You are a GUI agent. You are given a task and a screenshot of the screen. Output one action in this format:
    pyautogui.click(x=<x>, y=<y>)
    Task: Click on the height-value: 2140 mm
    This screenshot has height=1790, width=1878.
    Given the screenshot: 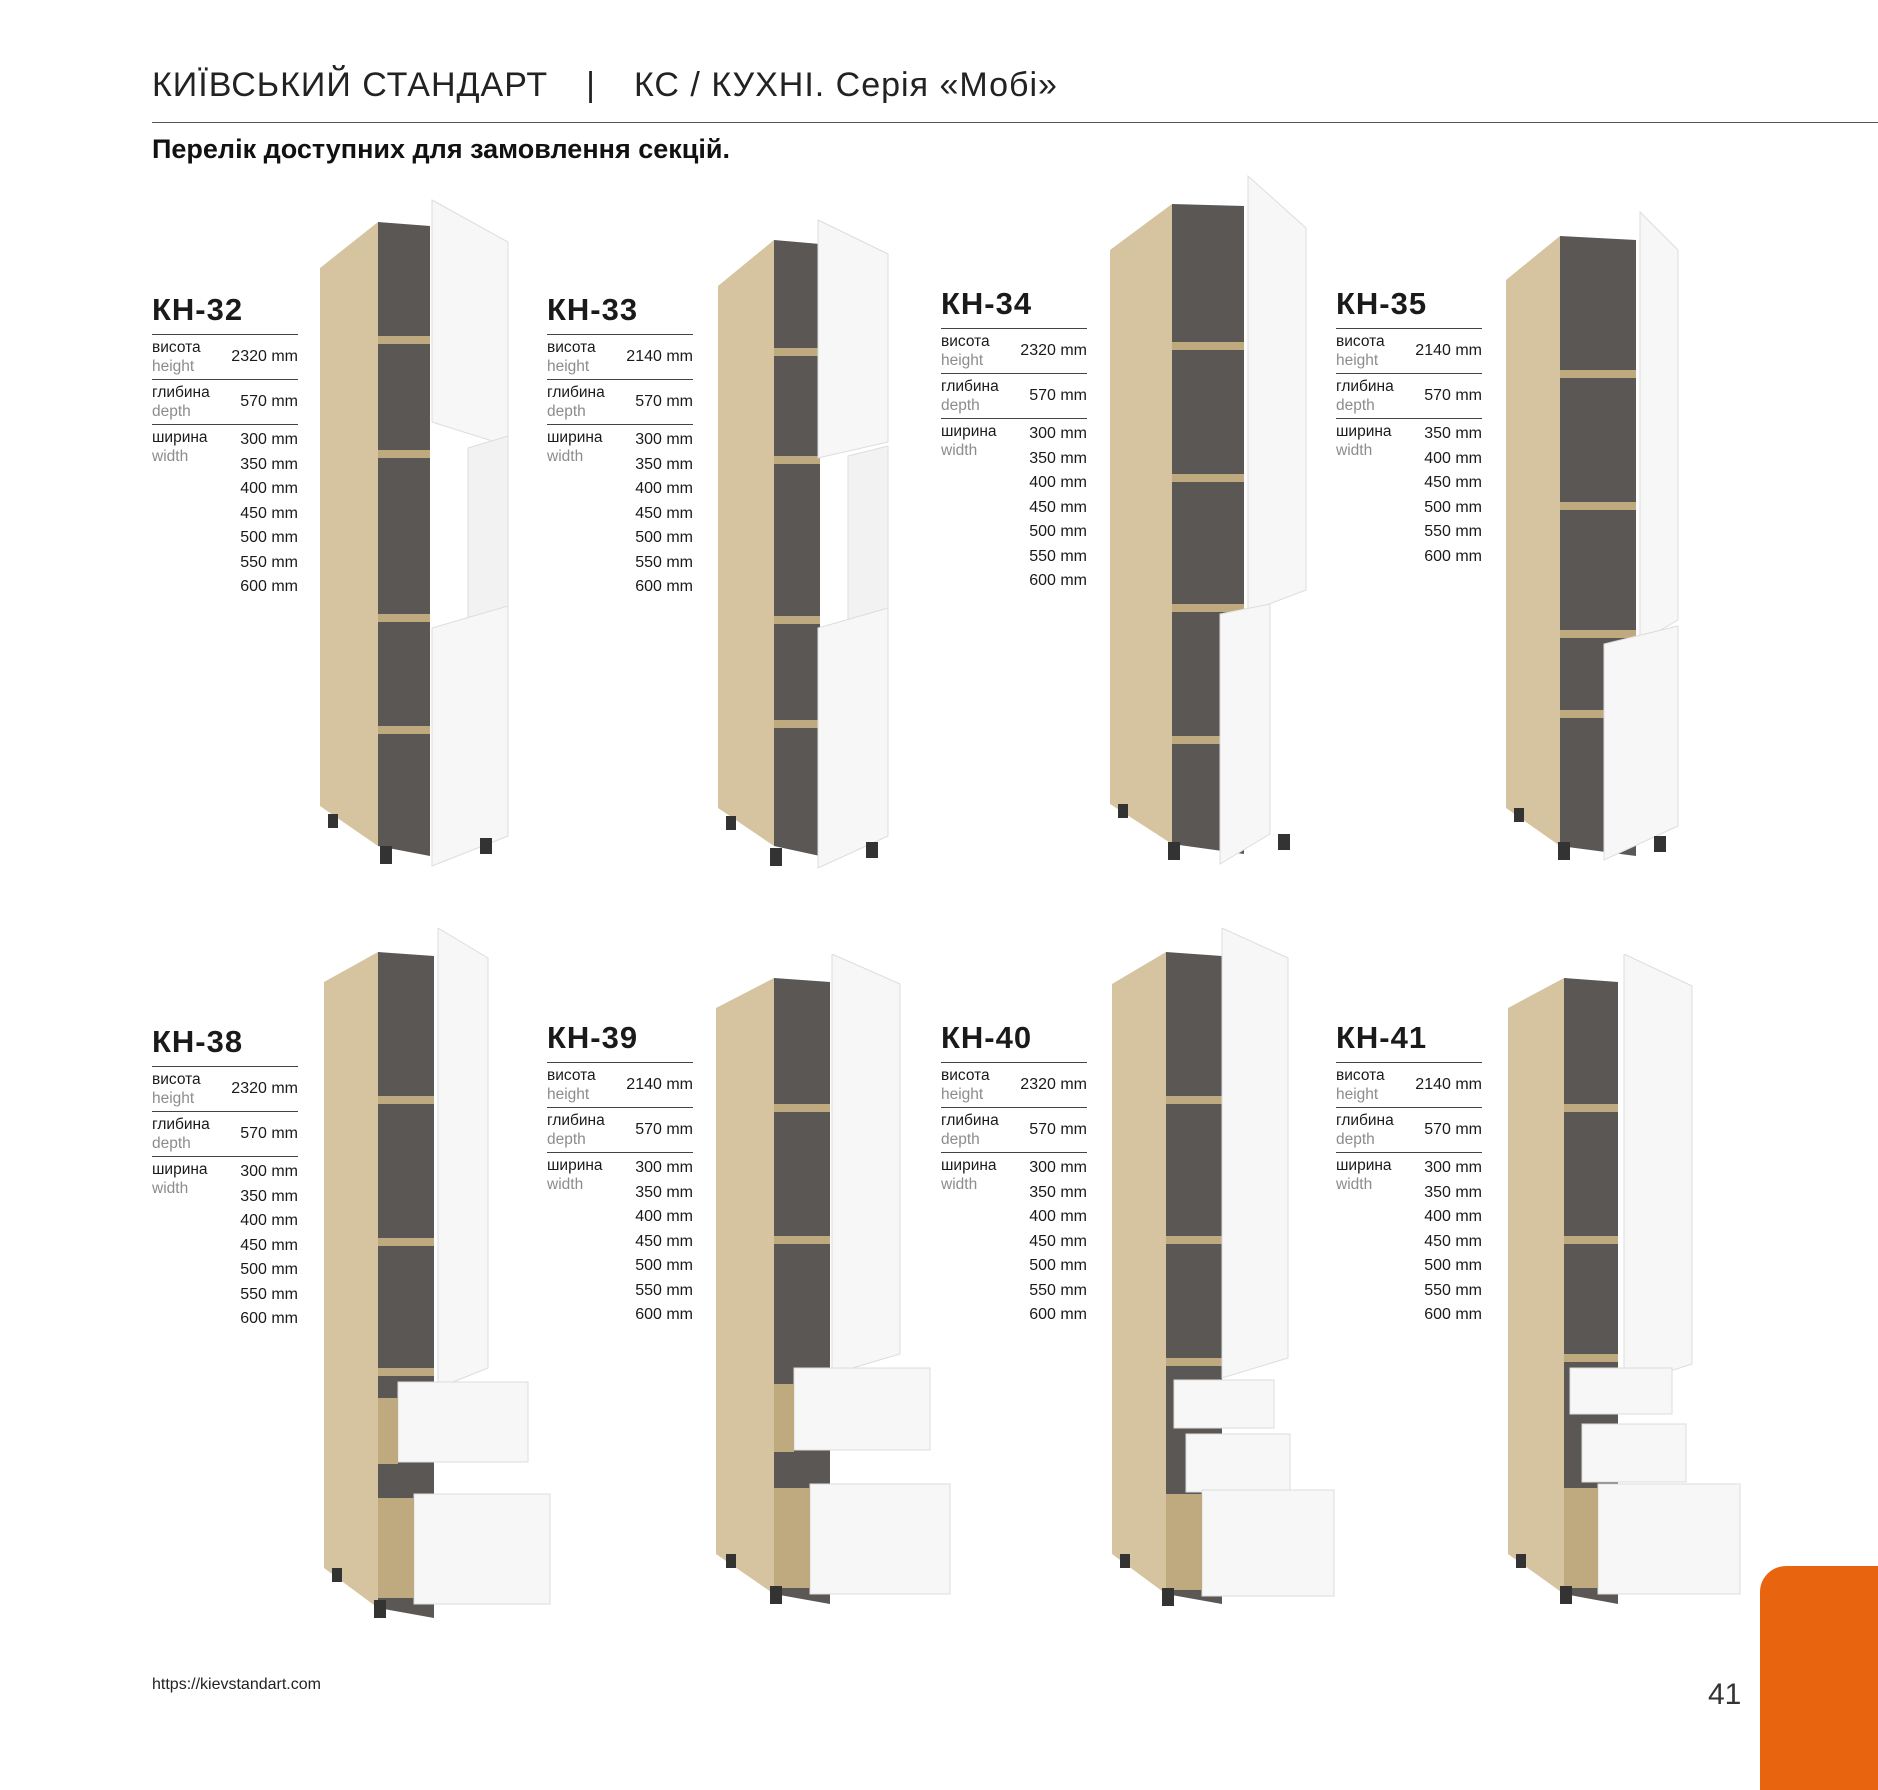 What is the action you would take?
    pyautogui.click(x=659, y=356)
    